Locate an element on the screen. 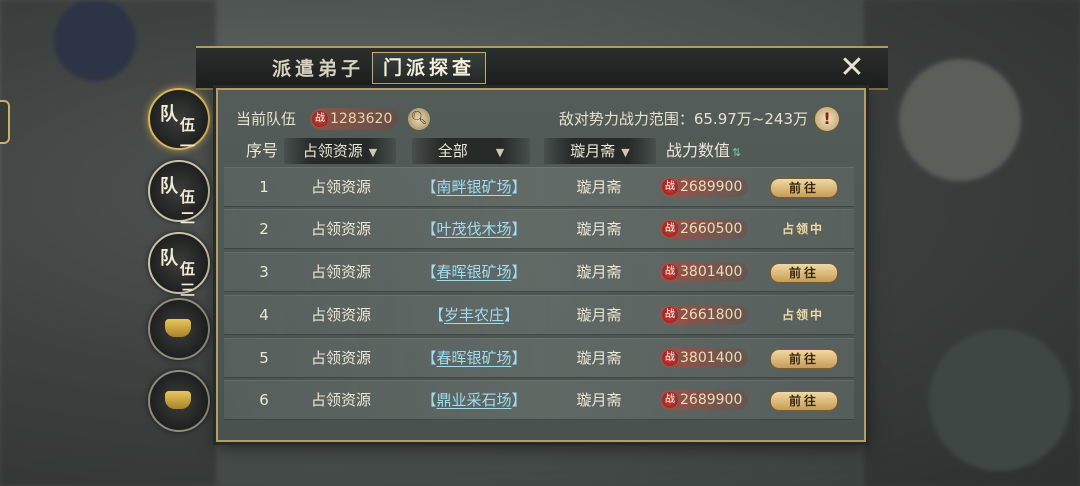  row-target-name: 春晖银矿场 is located at coordinates (474, 358).